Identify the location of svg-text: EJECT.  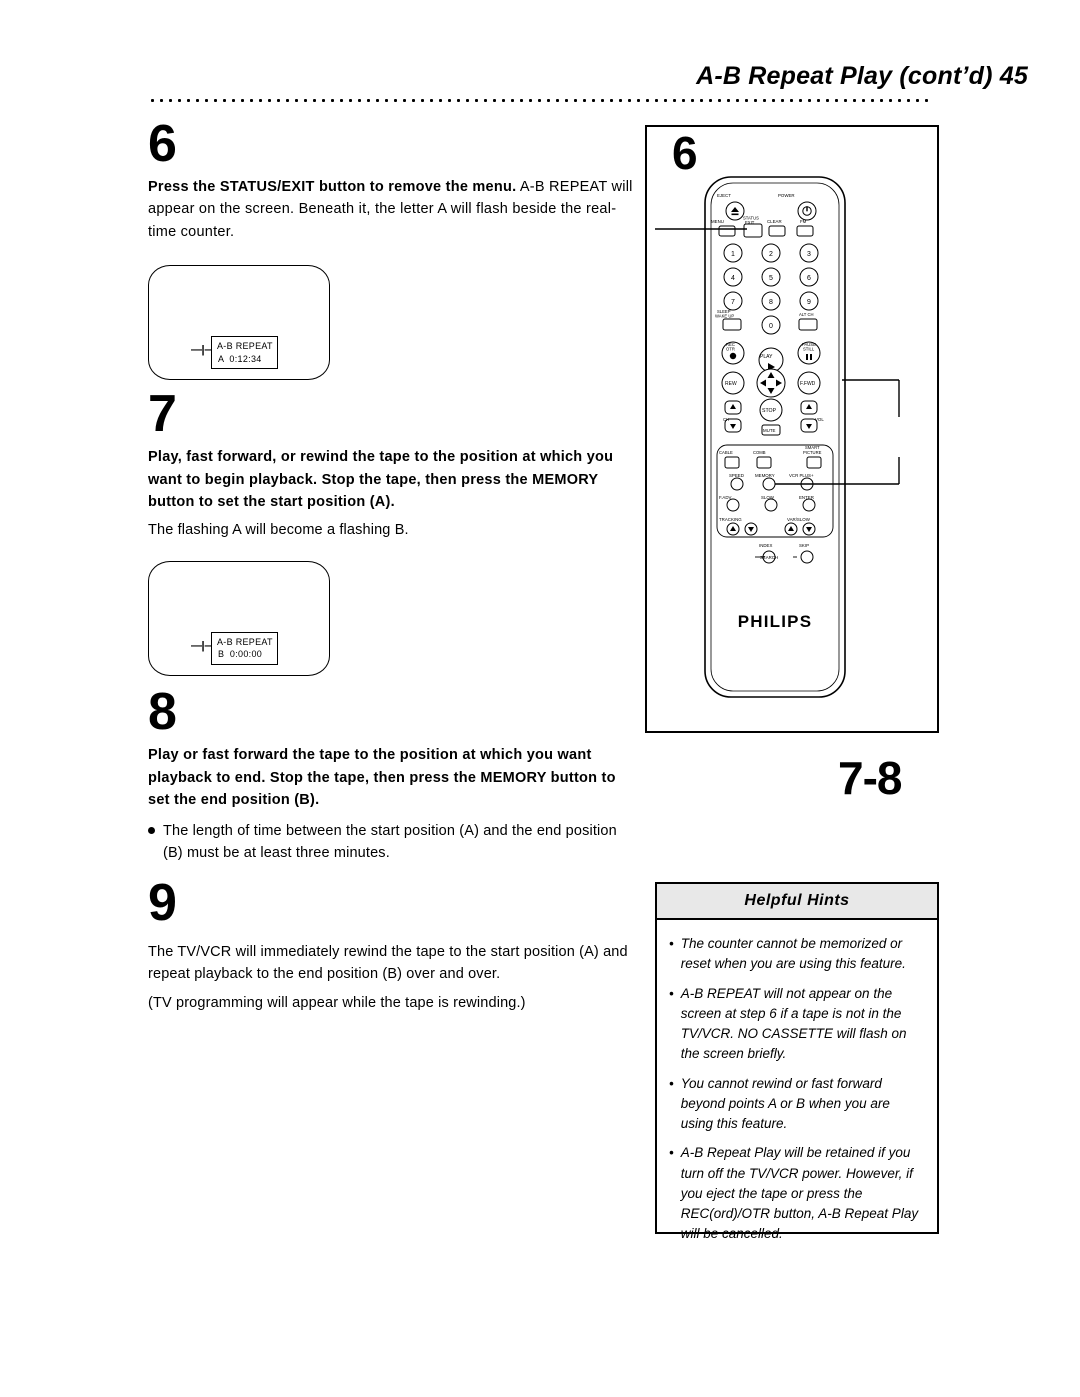
(724, 195).